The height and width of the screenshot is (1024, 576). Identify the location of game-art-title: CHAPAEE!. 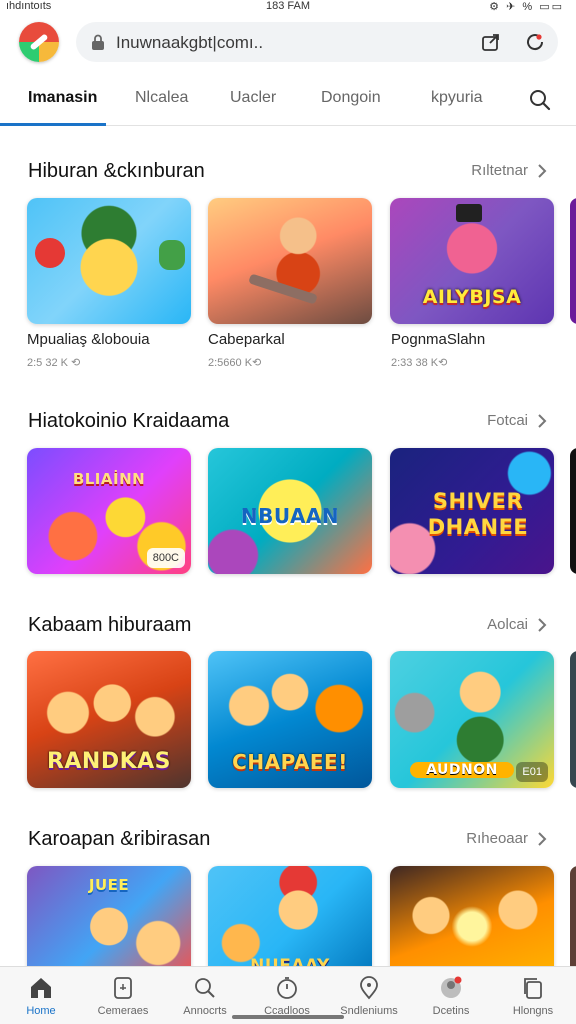
(290, 762).